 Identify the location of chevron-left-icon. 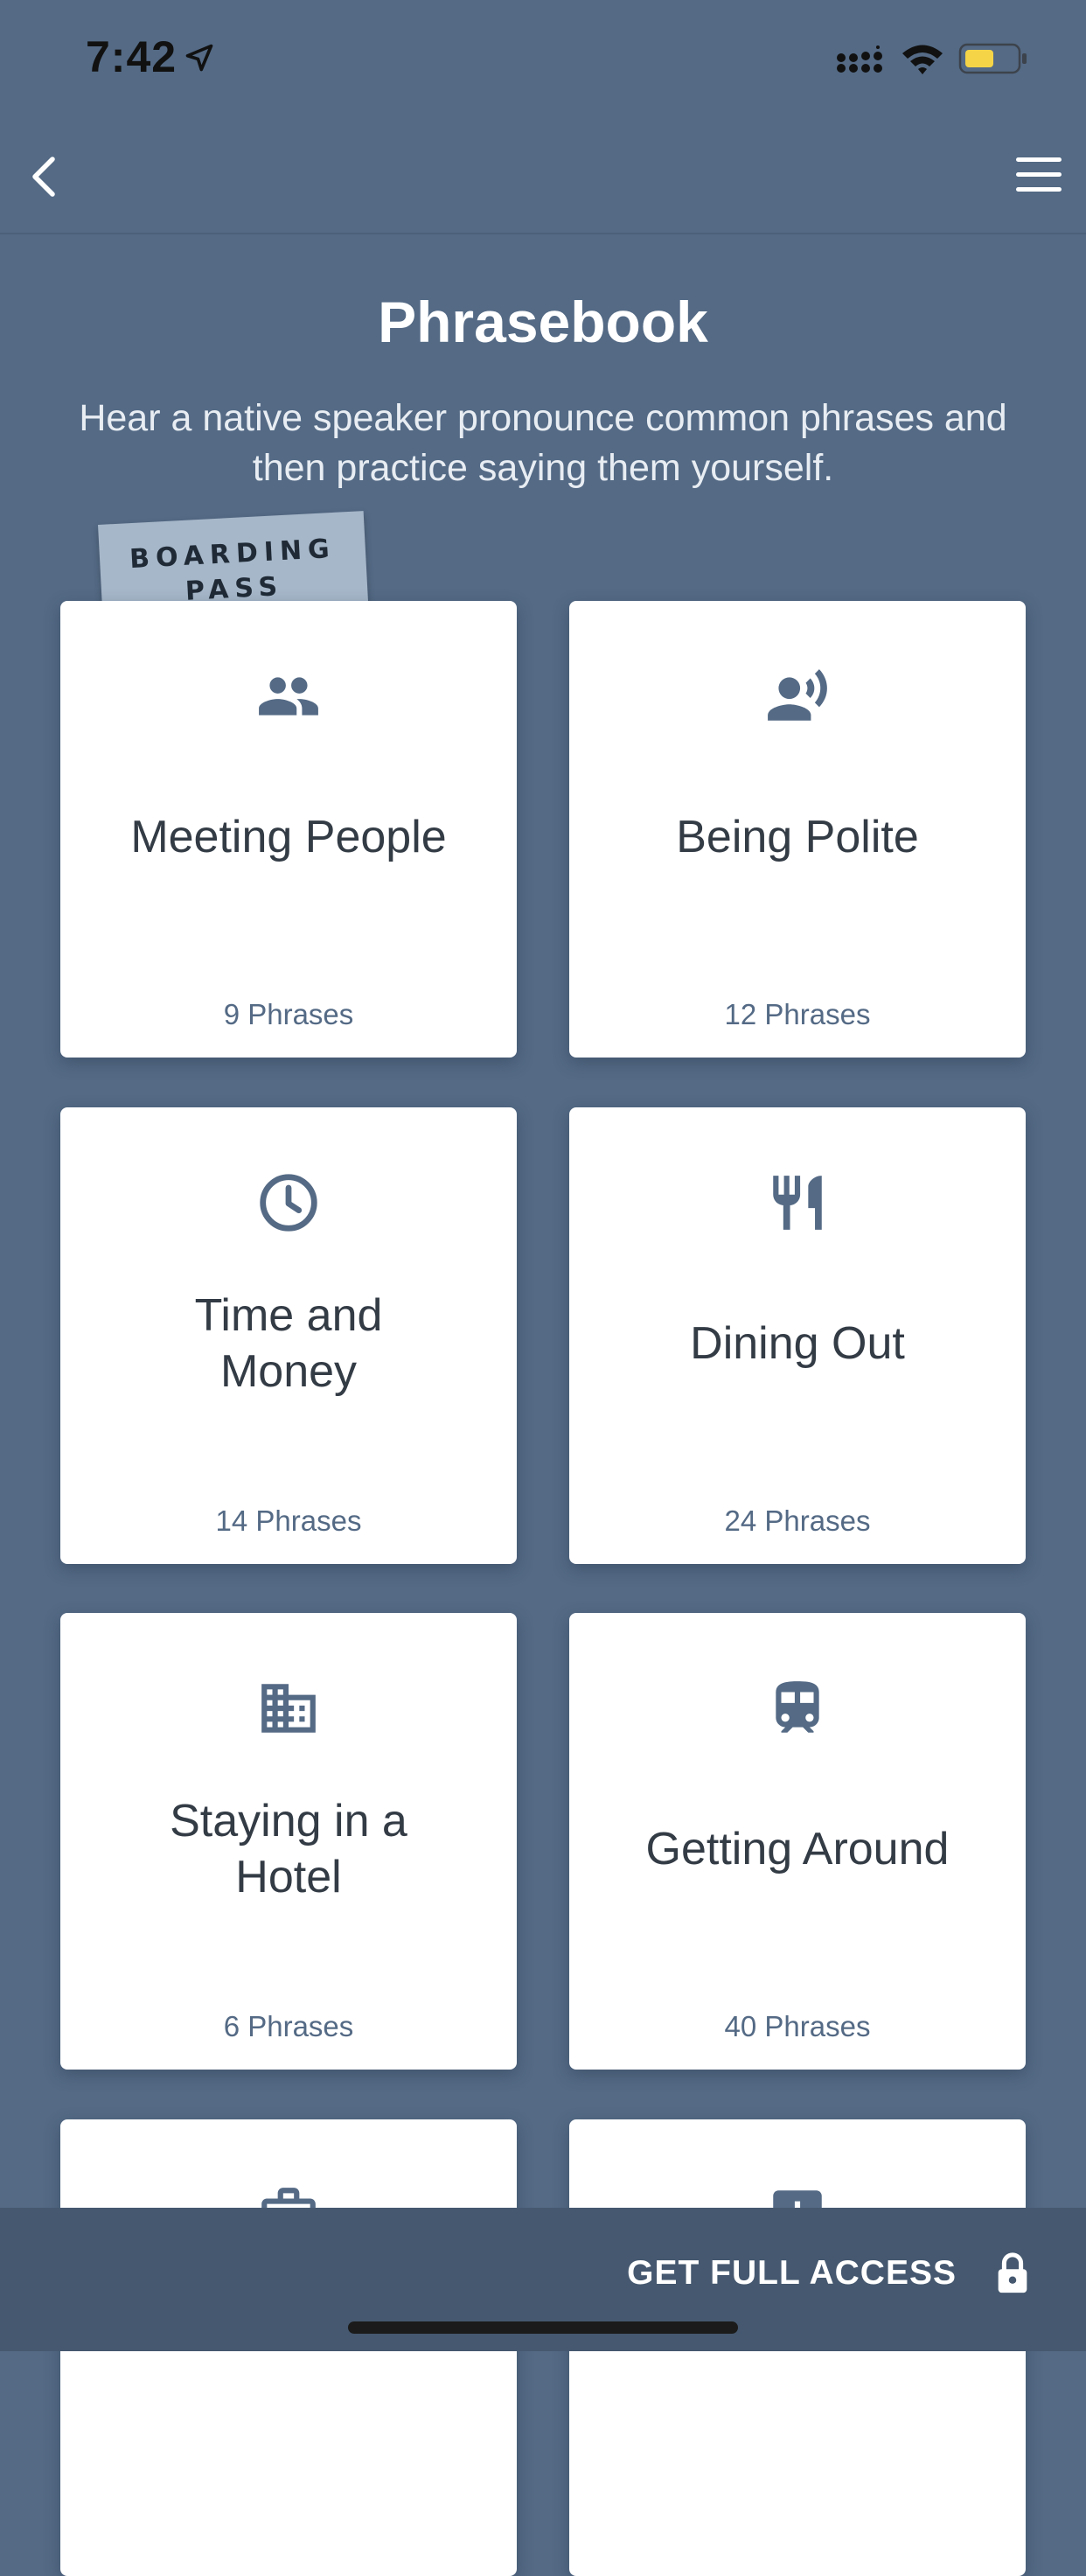
(46, 176).